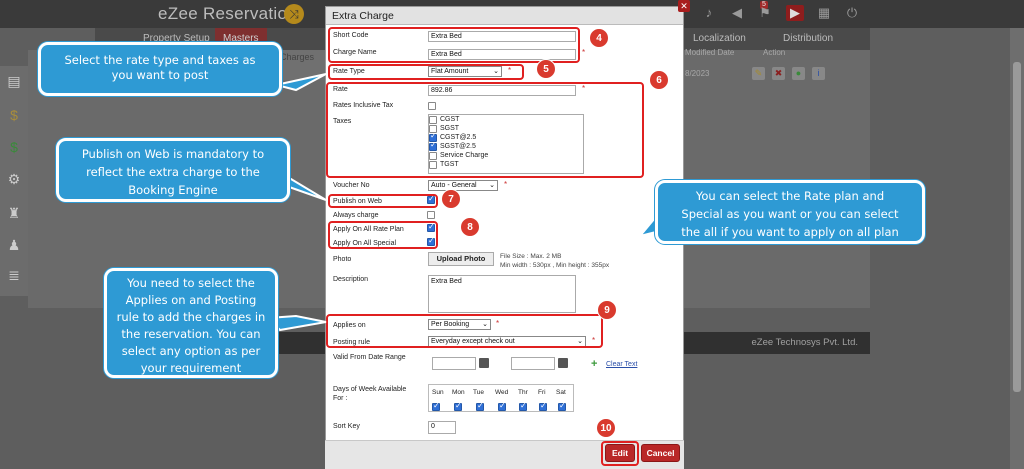 This screenshot has height=469, width=1024. I want to click on callout-line: Special as you want or you can select, so click(790, 214).